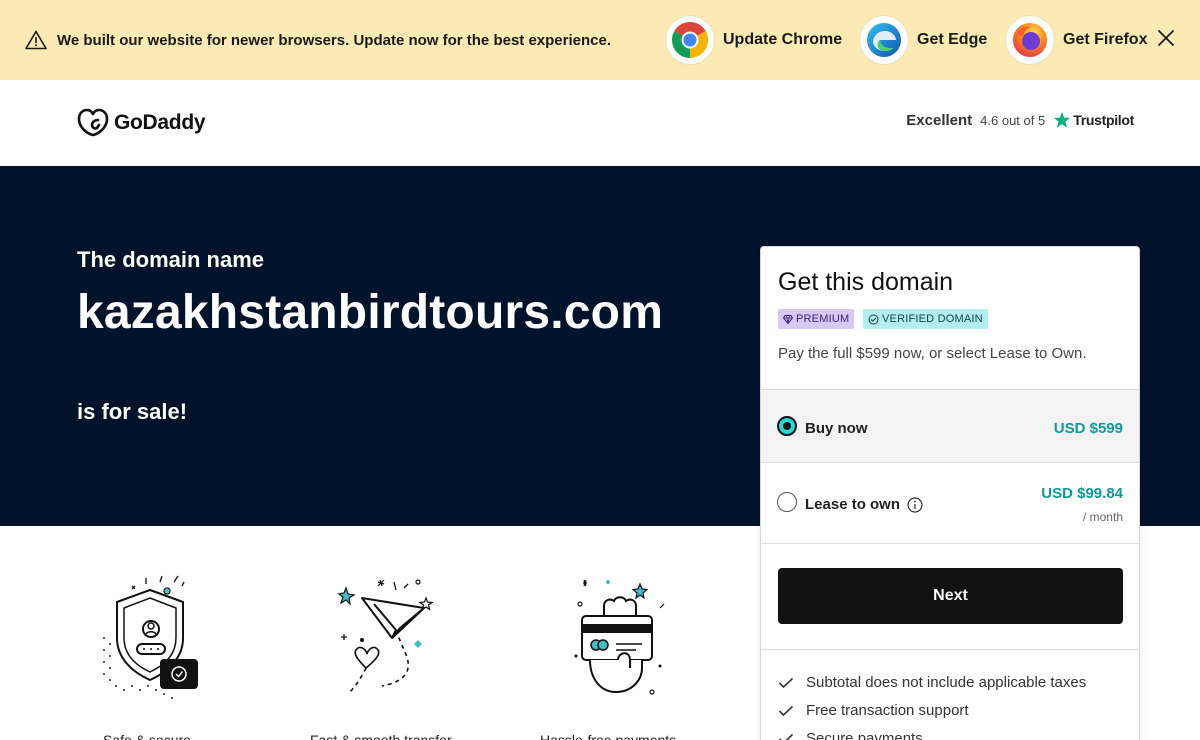 This screenshot has width=1200, height=740. I want to click on logo-text: GoDaddy, so click(160, 122).